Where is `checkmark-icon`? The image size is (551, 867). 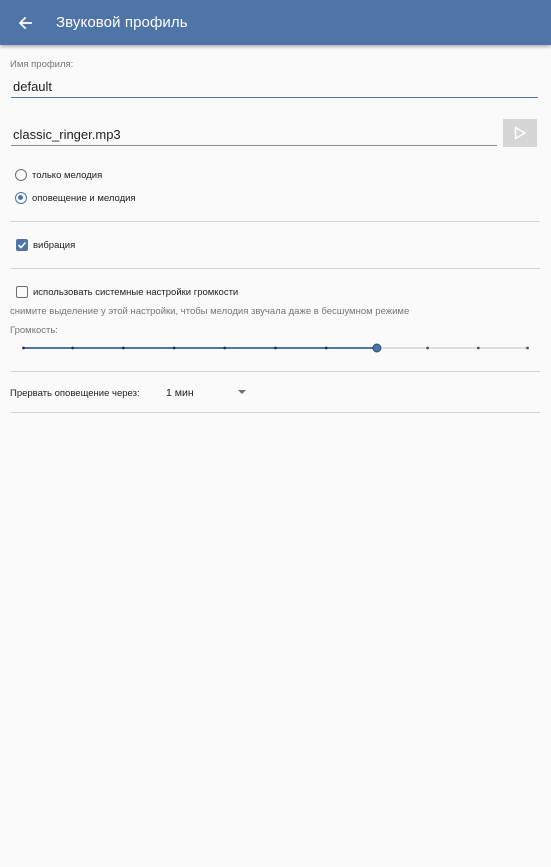
checkmark-icon is located at coordinates (22, 245).